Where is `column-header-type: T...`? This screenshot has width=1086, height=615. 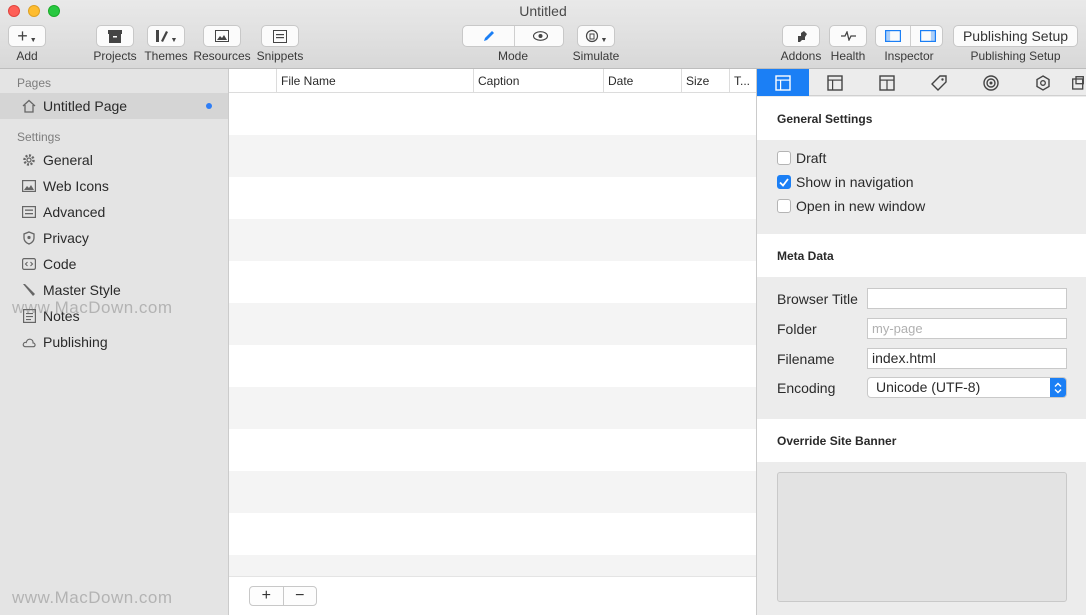
column-header-type: T... is located at coordinates (742, 81).